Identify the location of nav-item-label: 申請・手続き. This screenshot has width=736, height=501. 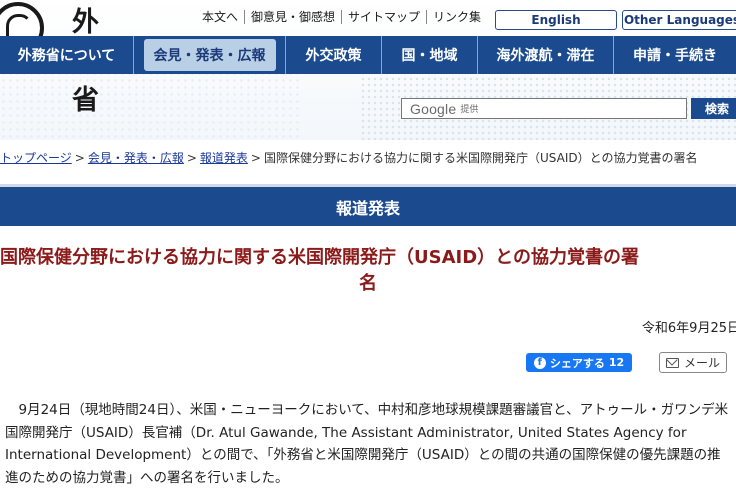
(675, 56).